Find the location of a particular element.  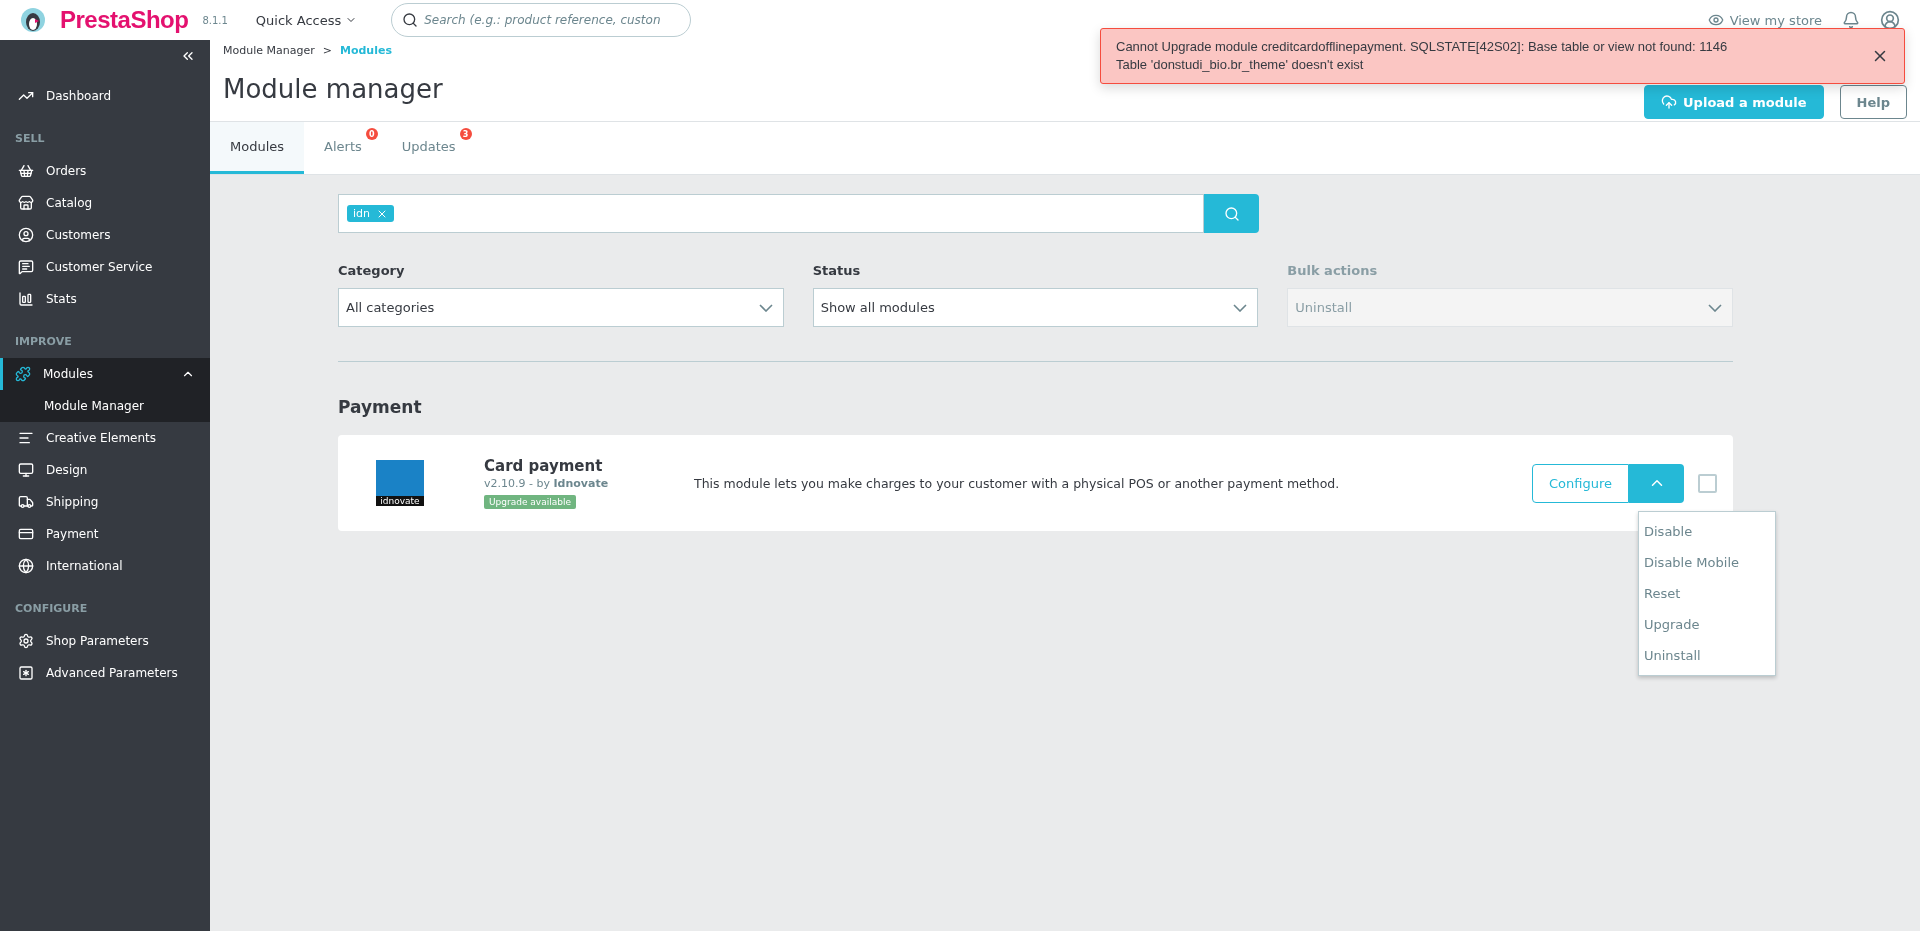

sidebar-item: Creative Elements is located at coordinates (105, 438).